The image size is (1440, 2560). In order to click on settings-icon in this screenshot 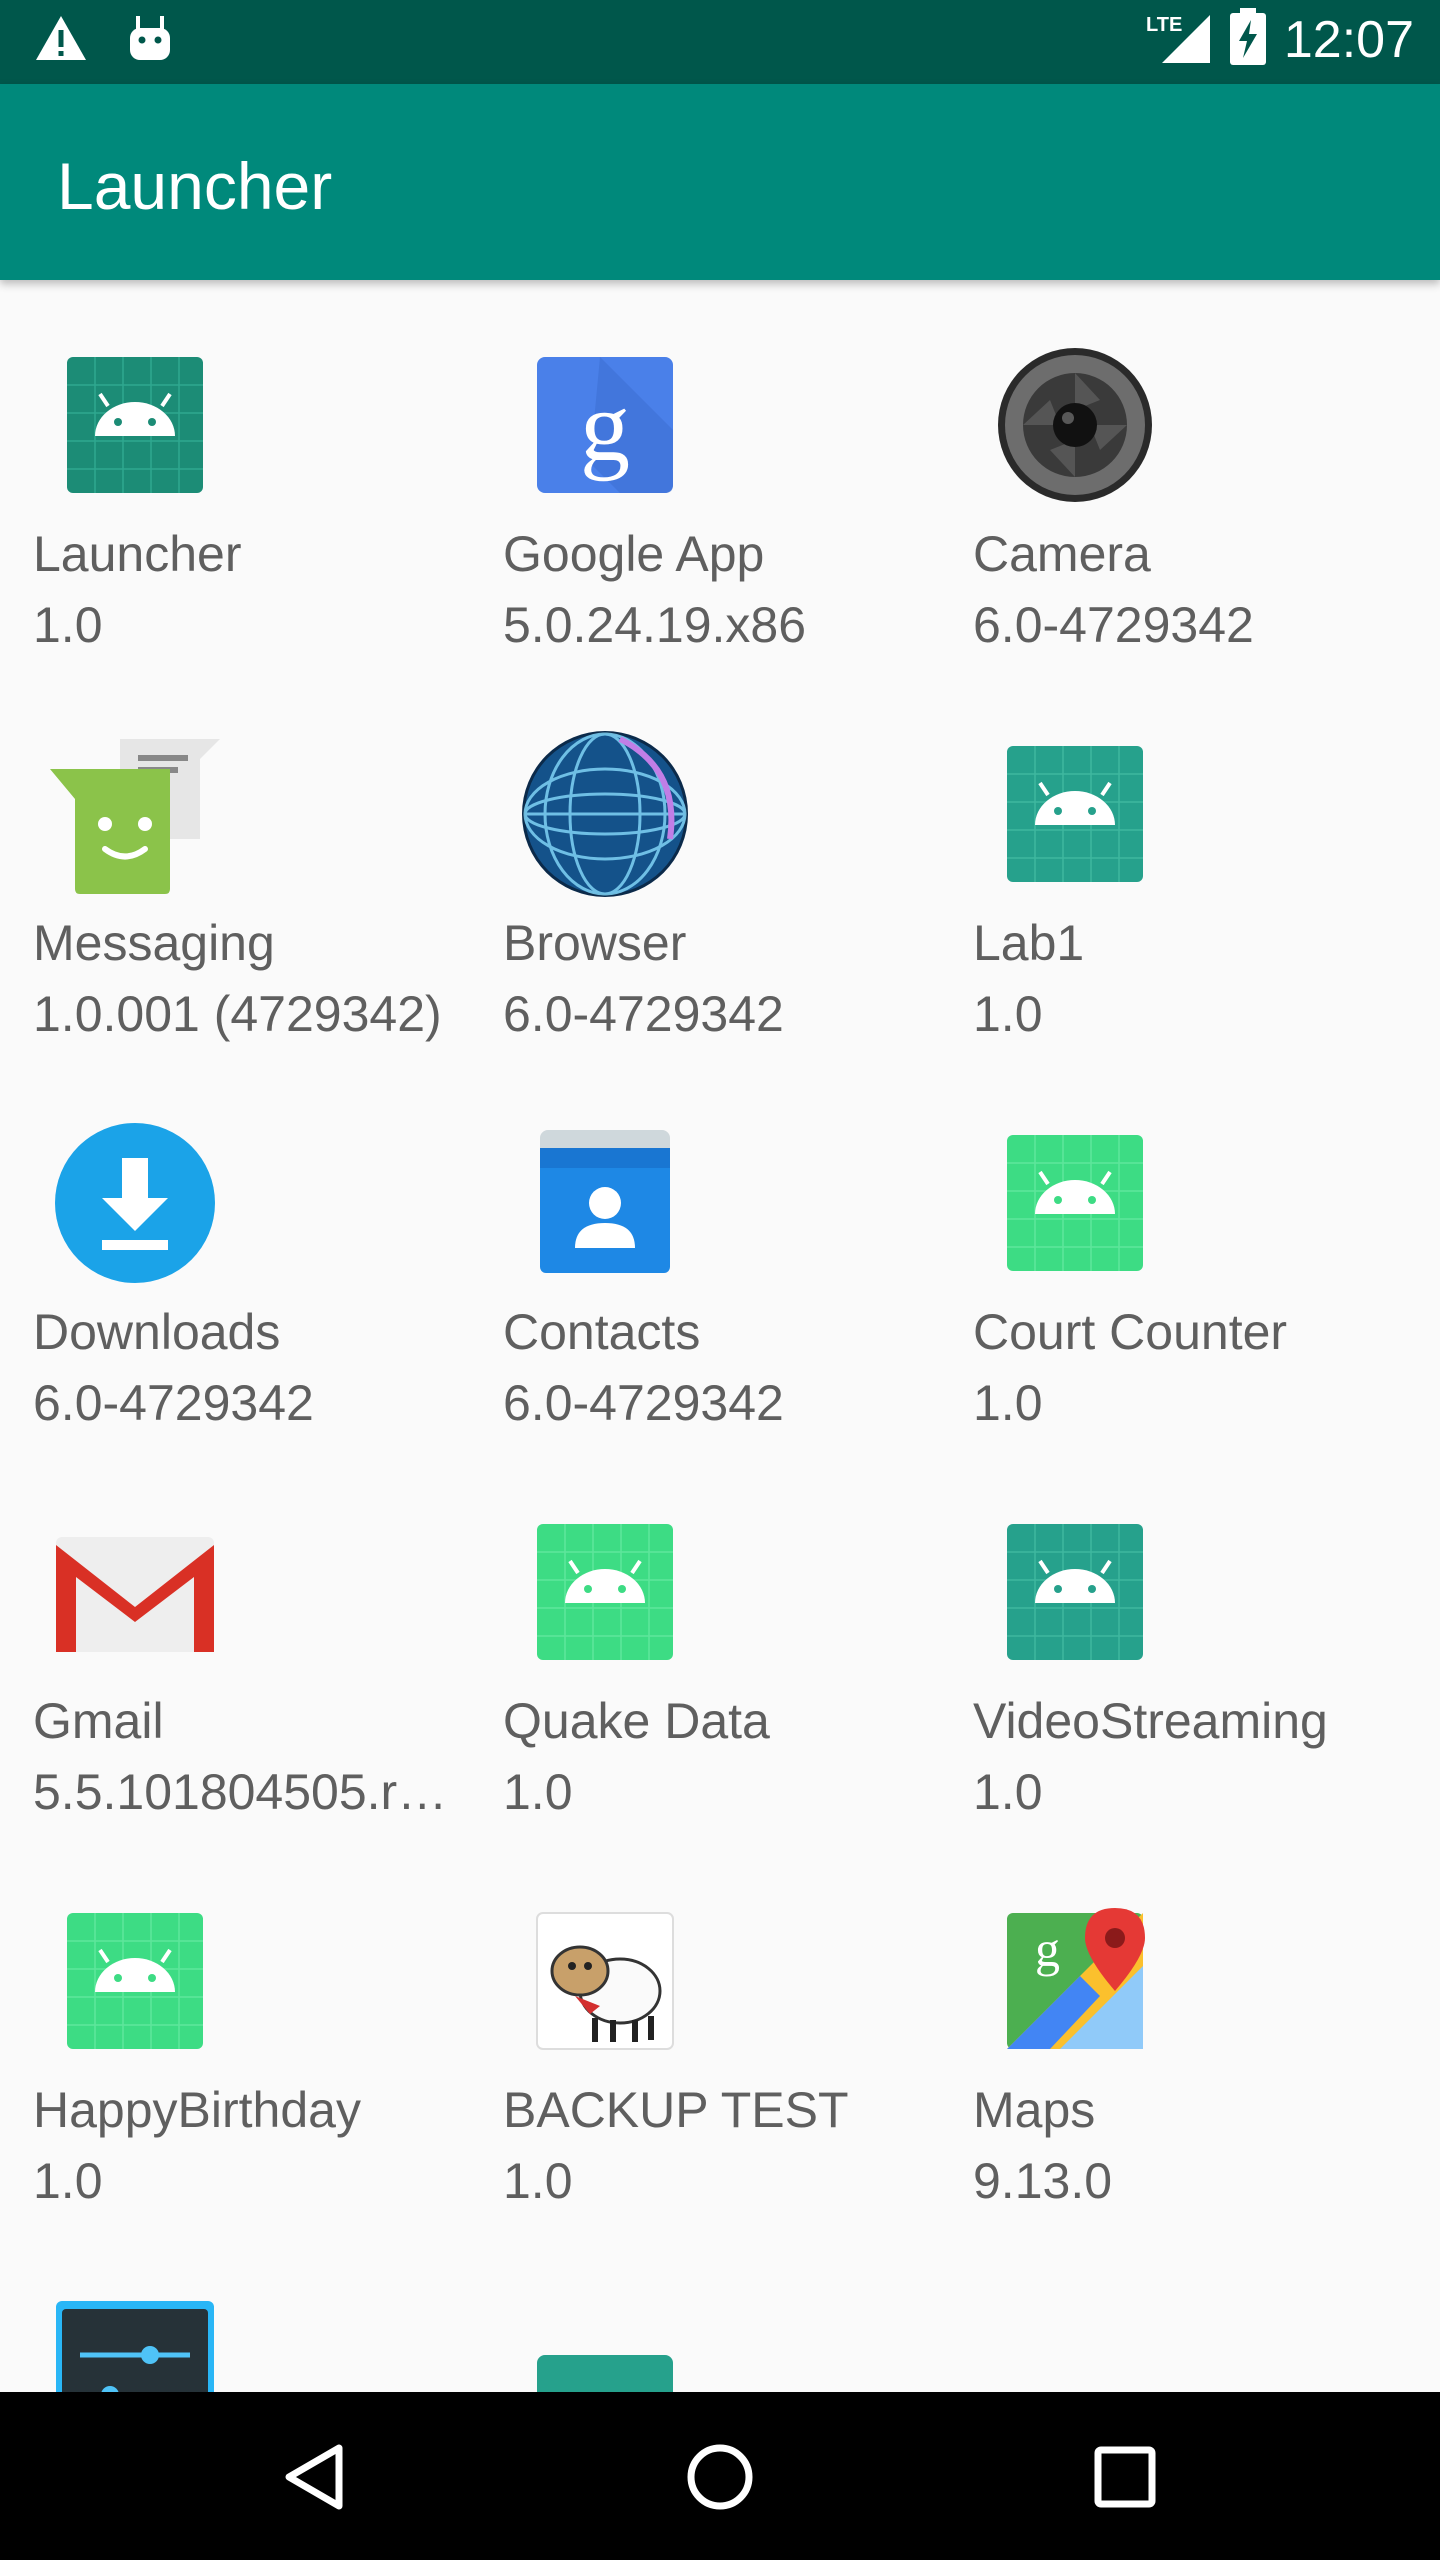, I will do `click(135, 2338)`.